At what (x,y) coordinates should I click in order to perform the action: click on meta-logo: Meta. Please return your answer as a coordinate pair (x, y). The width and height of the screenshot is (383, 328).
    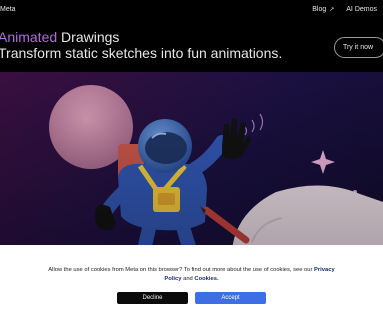
    Looking at the image, I should click on (8, 9).